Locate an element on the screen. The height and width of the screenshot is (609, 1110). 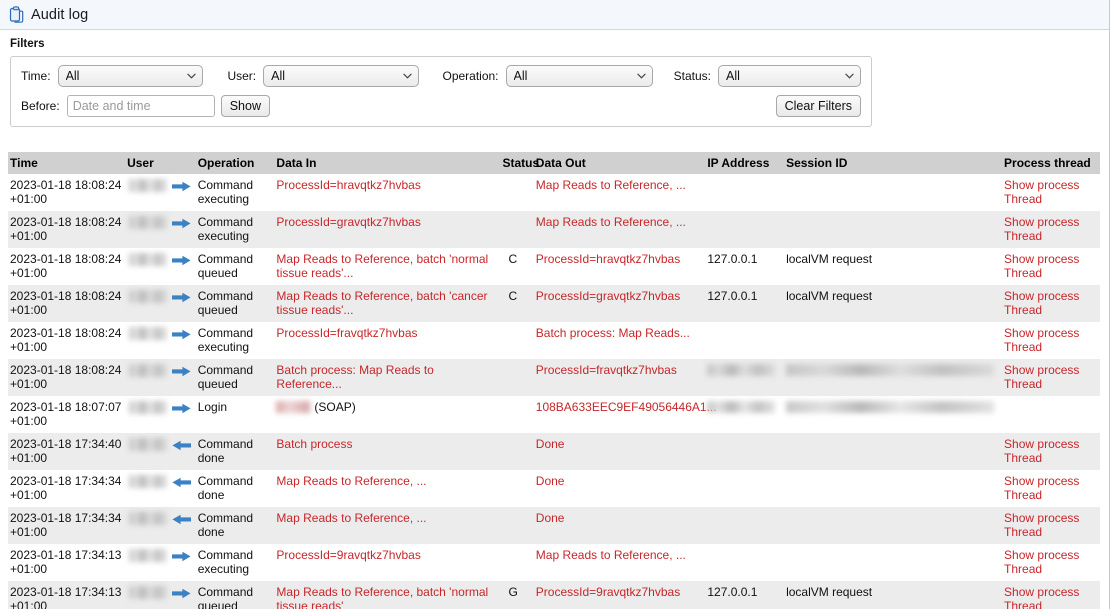
data-in-text: ProcessId=fravqtkz7hvbas is located at coordinates (347, 333).